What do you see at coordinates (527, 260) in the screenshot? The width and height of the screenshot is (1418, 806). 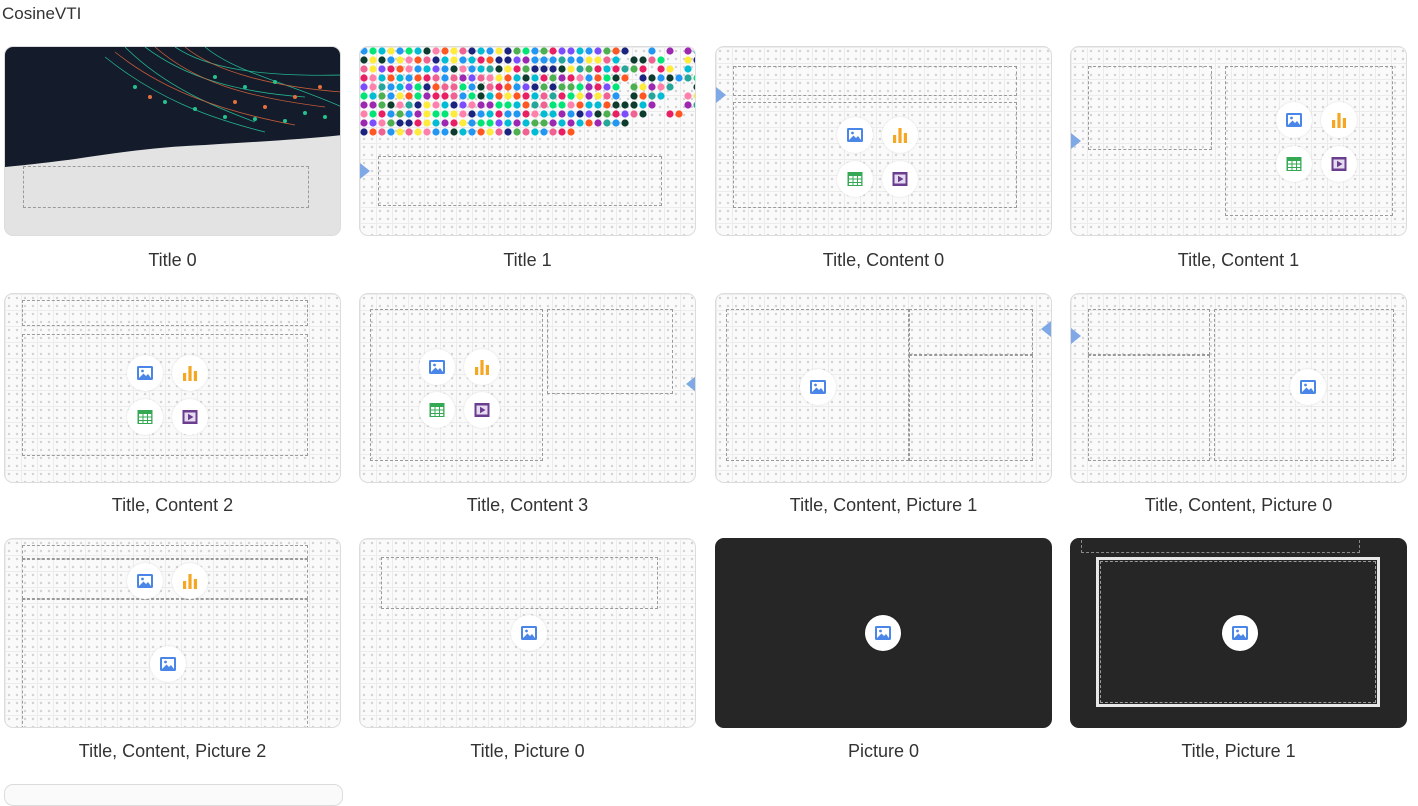 I see `layout-label: Title 1` at bounding box center [527, 260].